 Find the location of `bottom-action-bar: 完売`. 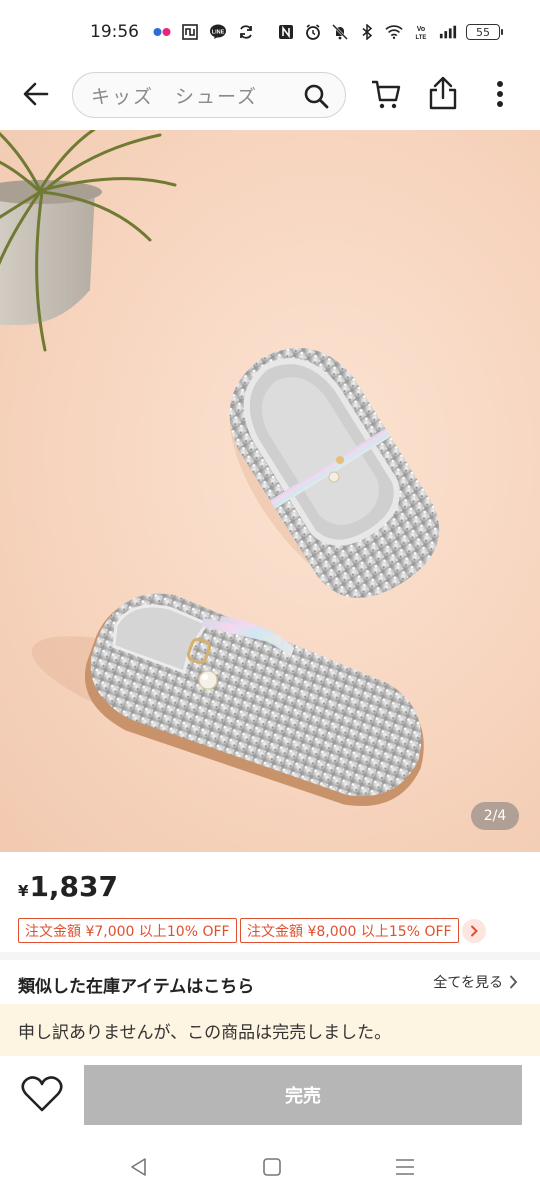

bottom-action-bar: 完売 is located at coordinates (270, 1096).